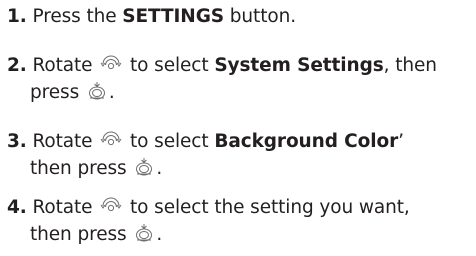 The width and height of the screenshot is (476, 256). What do you see at coordinates (17, 16) in the screenshot?
I see `step-1-number: 1.` at bounding box center [17, 16].